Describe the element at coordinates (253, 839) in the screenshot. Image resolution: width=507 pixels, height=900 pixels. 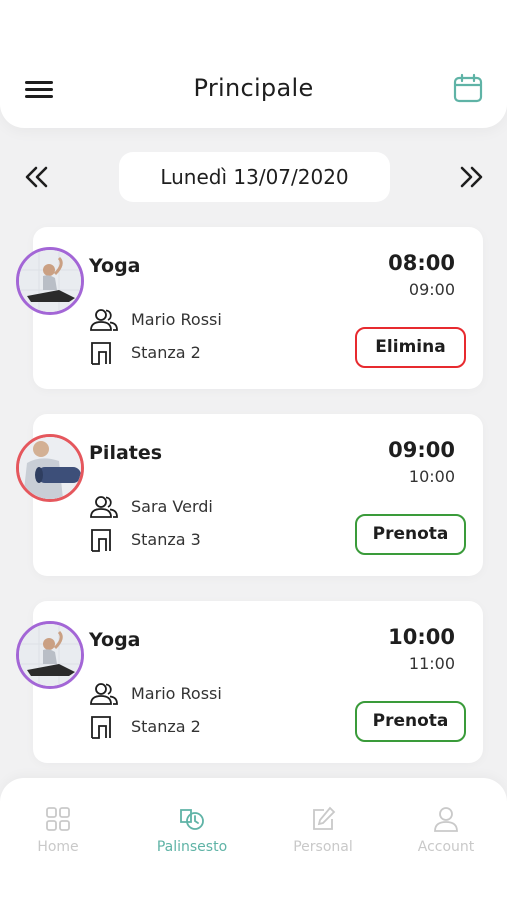
I see `bottom-tab-bar: Home Palinsesto Personal Account` at that location.